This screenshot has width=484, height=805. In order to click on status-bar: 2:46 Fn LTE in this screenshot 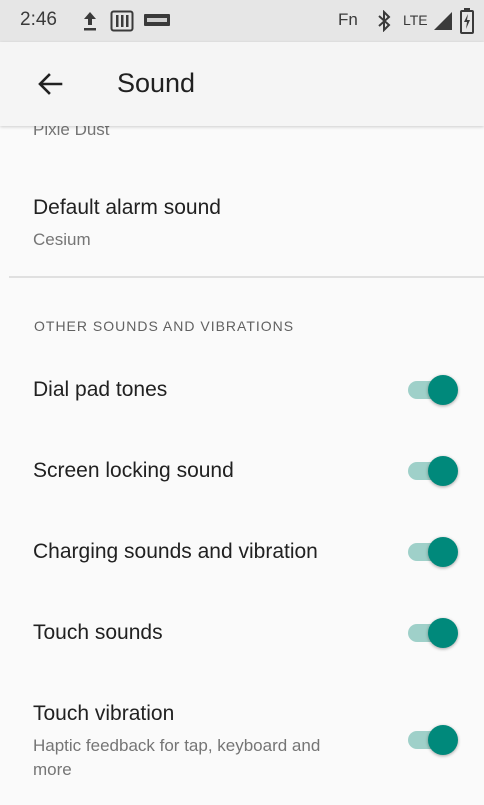, I will do `click(242, 21)`.